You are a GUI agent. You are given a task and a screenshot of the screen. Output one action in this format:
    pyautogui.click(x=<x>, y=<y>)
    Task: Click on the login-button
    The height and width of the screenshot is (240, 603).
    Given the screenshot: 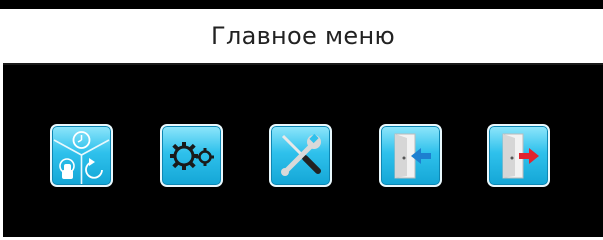 What is the action you would take?
    pyautogui.click(x=410, y=155)
    